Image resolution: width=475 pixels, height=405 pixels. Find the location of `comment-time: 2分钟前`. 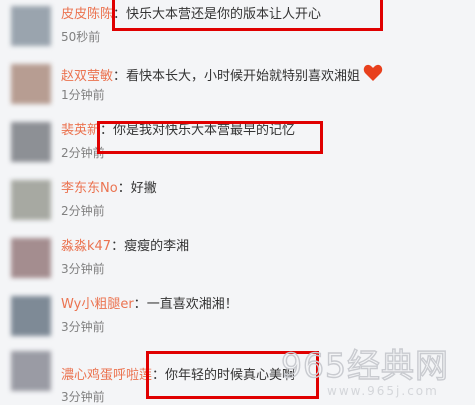

comment-time: 2分钟前 is located at coordinates (83, 211).